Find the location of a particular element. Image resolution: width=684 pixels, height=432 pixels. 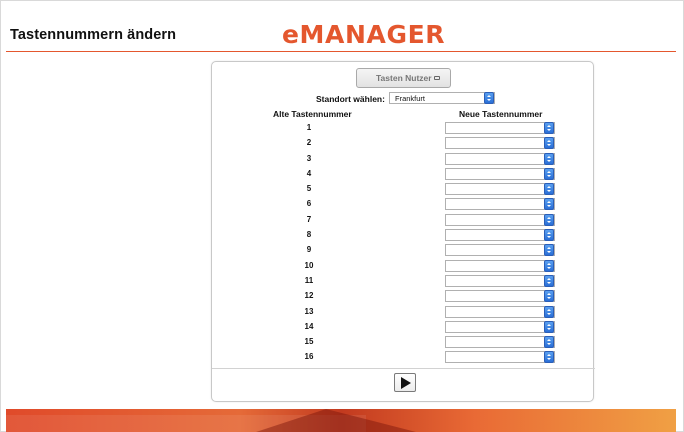

key-row: 8 is located at coordinates (403, 234).